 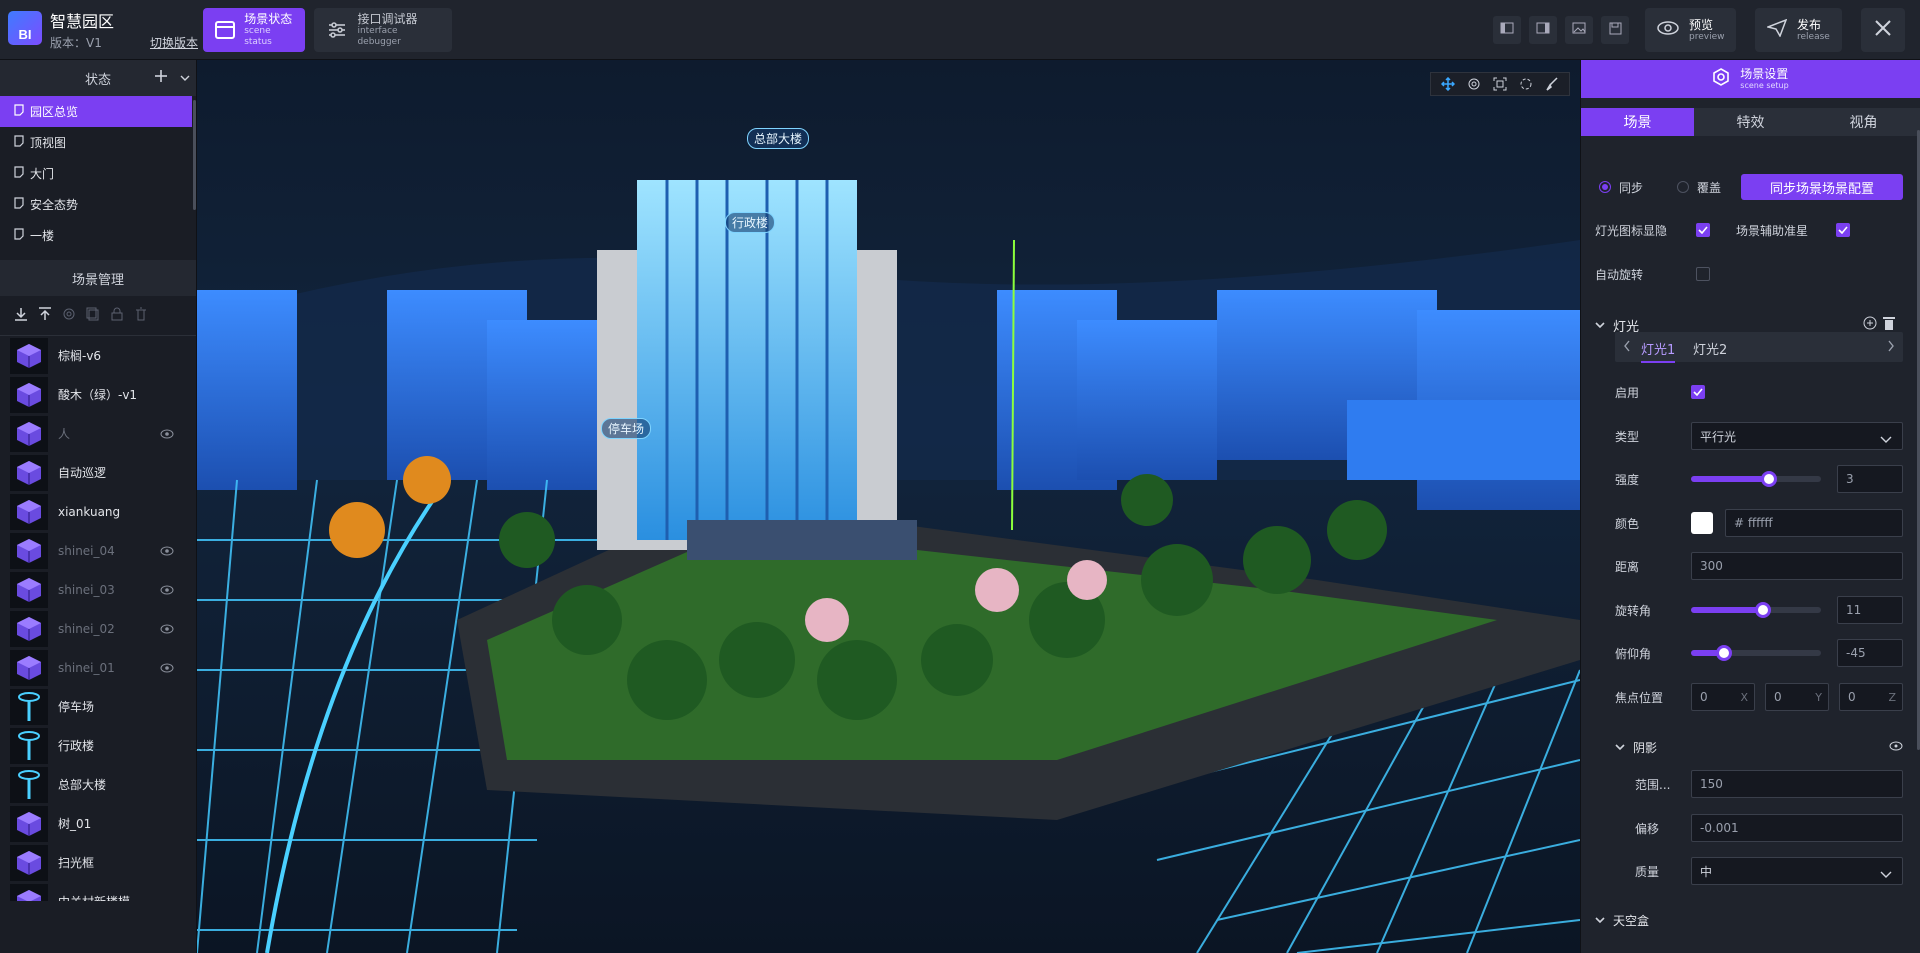 What do you see at coordinates (96, 589) in the screenshot?
I see `asset-item: shinei_03` at bounding box center [96, 589].